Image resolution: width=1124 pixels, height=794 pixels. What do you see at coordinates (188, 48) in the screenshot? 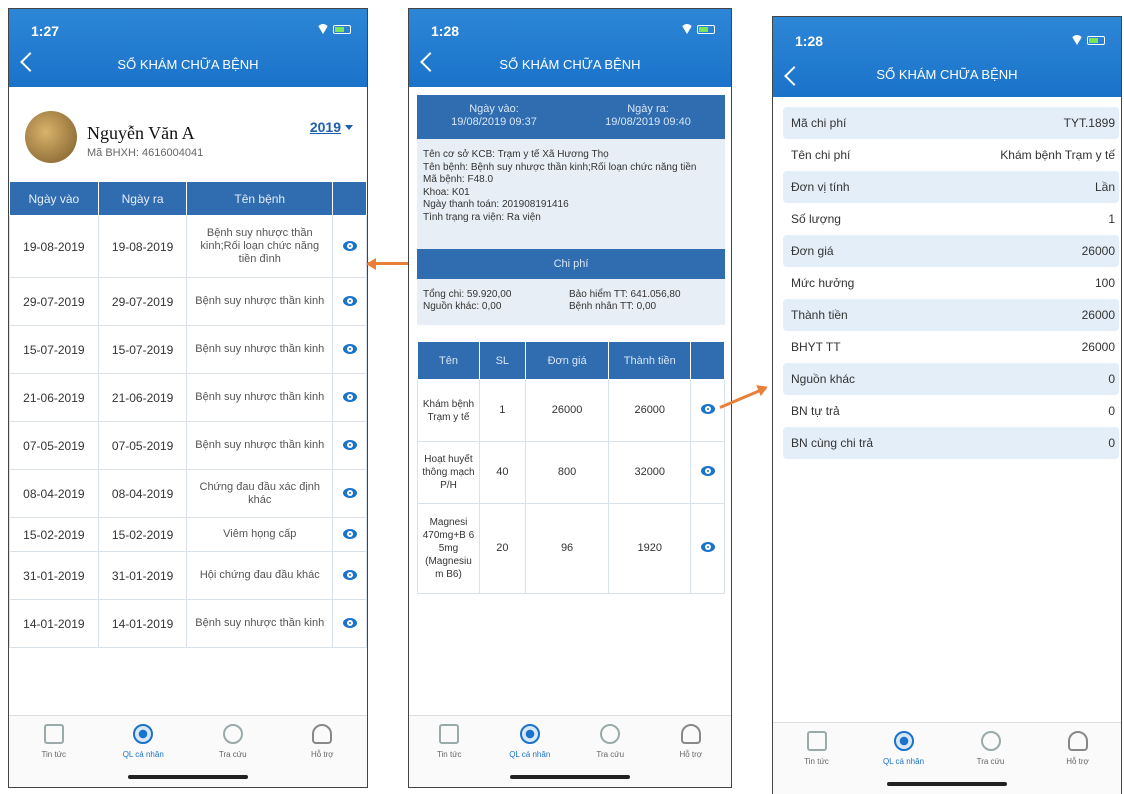
I see `app-header: 1:27 SỔ KHÁM CHỮA BỆNH` at bounding box center [188, 48].